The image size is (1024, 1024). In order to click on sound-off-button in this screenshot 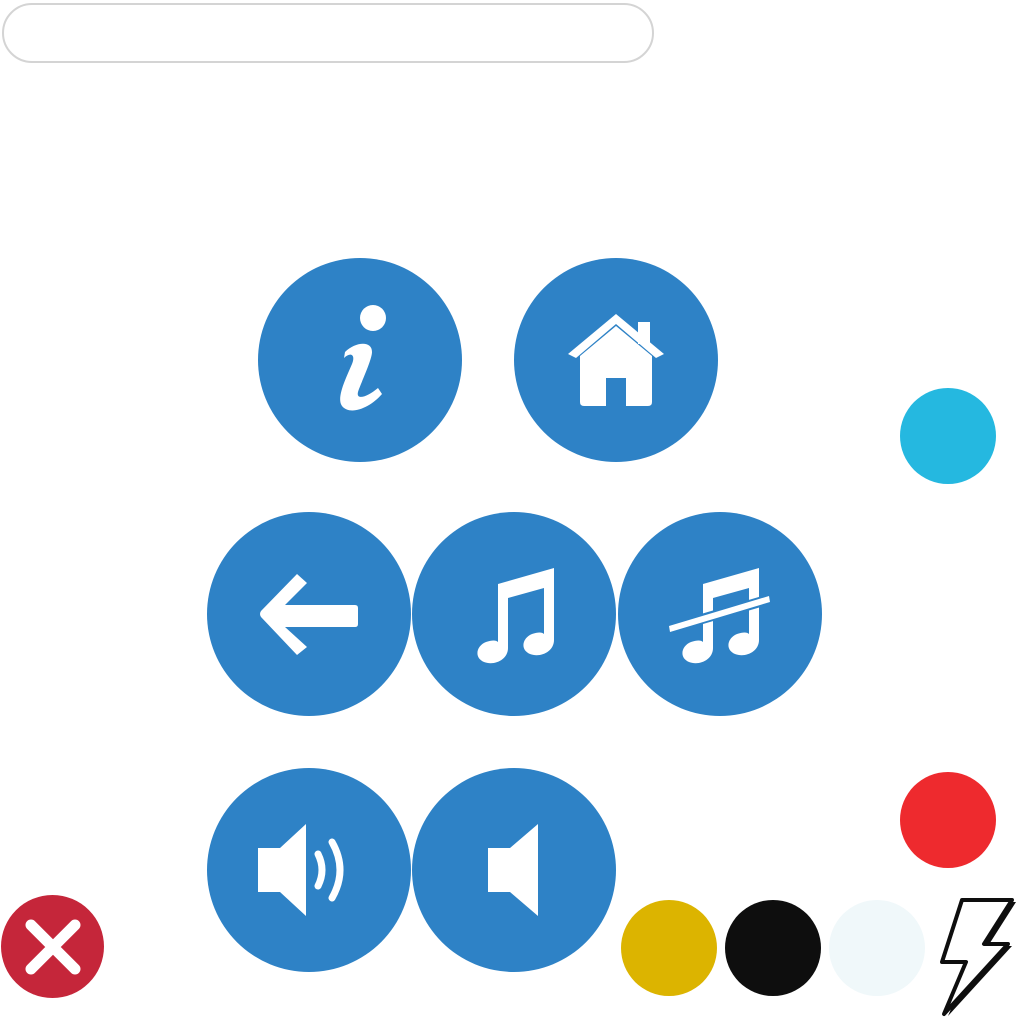, I will do `click(514, 870)`.